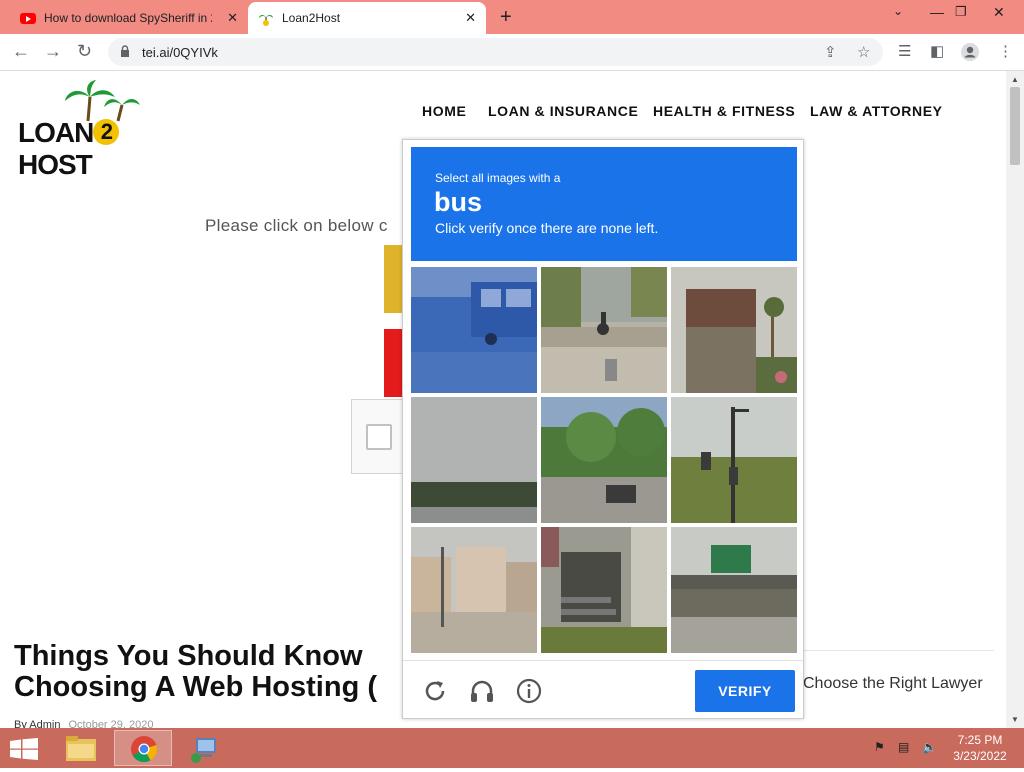 The height and width of the screenshot is (772, 1024). Describe the element at coordinates (125, 51) in the screenshot. I see `lock-icon` at that location.